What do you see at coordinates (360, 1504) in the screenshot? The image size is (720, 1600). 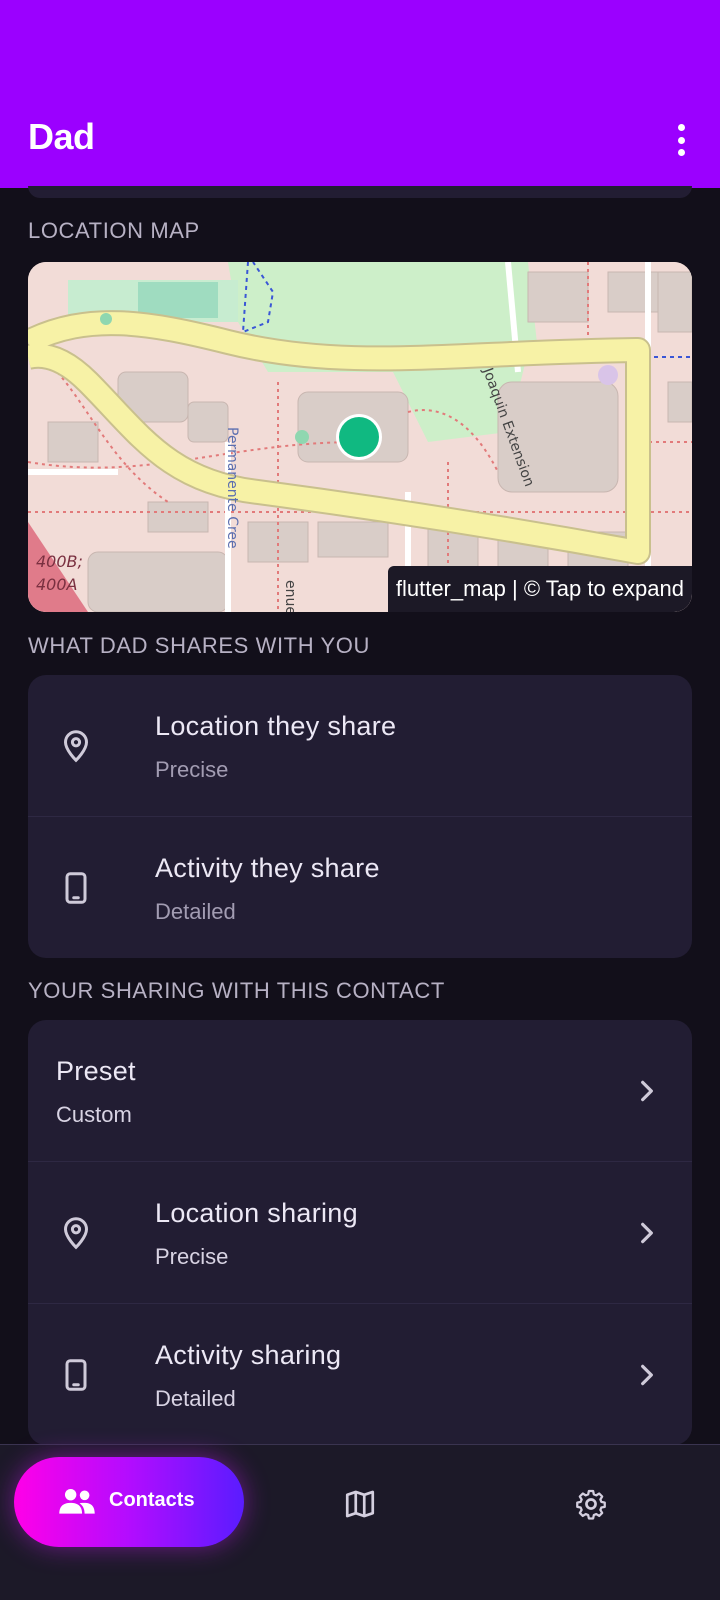 I see `map-icon` at bounding box center [360, 1504].